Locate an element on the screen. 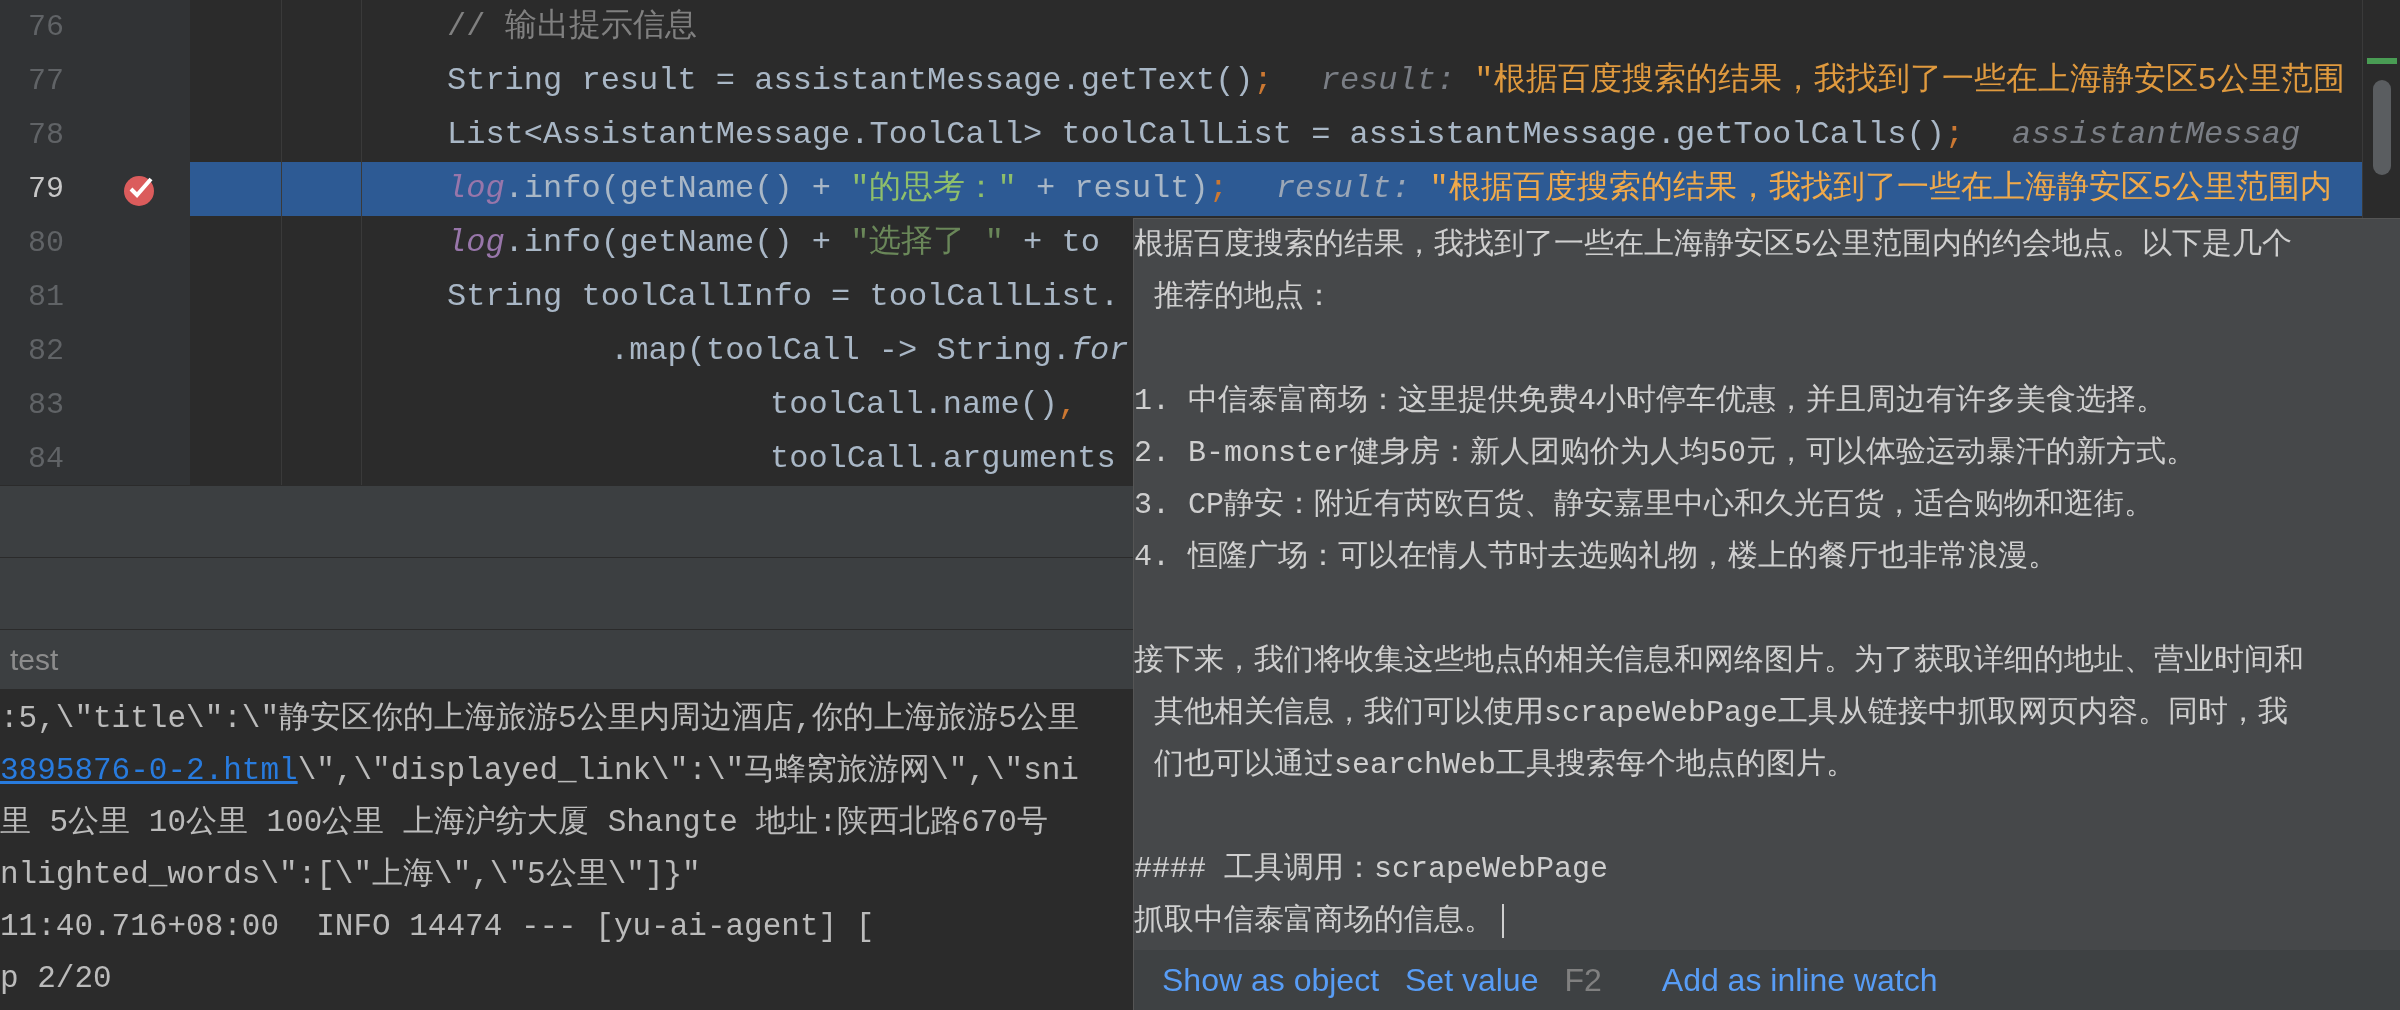  code-line: .map(toolCall -> String.for is located at coordinates (869, 351).